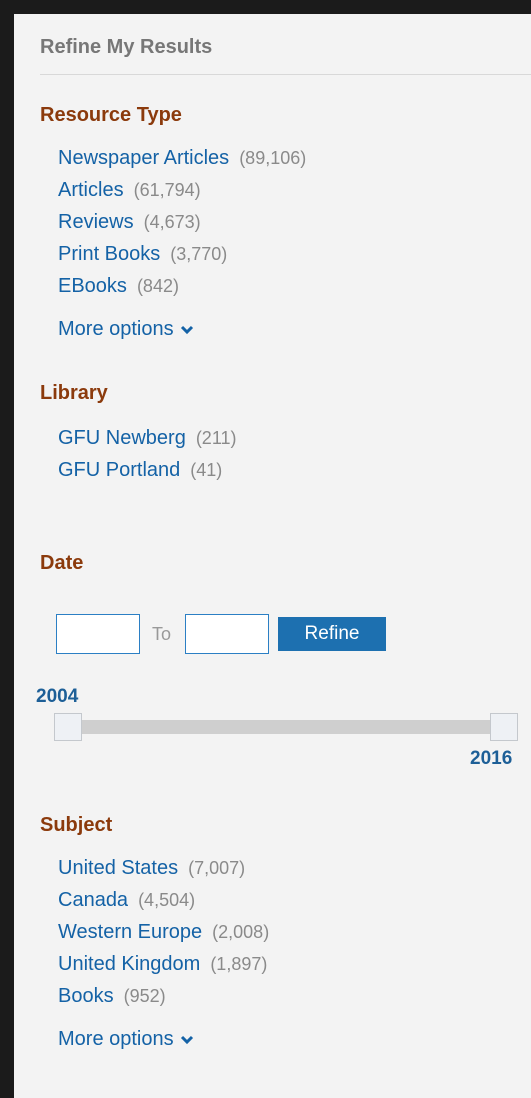  Describe the element at coordinates (68, 727) in the screenshot. I see `slider-min-handle` at that location.